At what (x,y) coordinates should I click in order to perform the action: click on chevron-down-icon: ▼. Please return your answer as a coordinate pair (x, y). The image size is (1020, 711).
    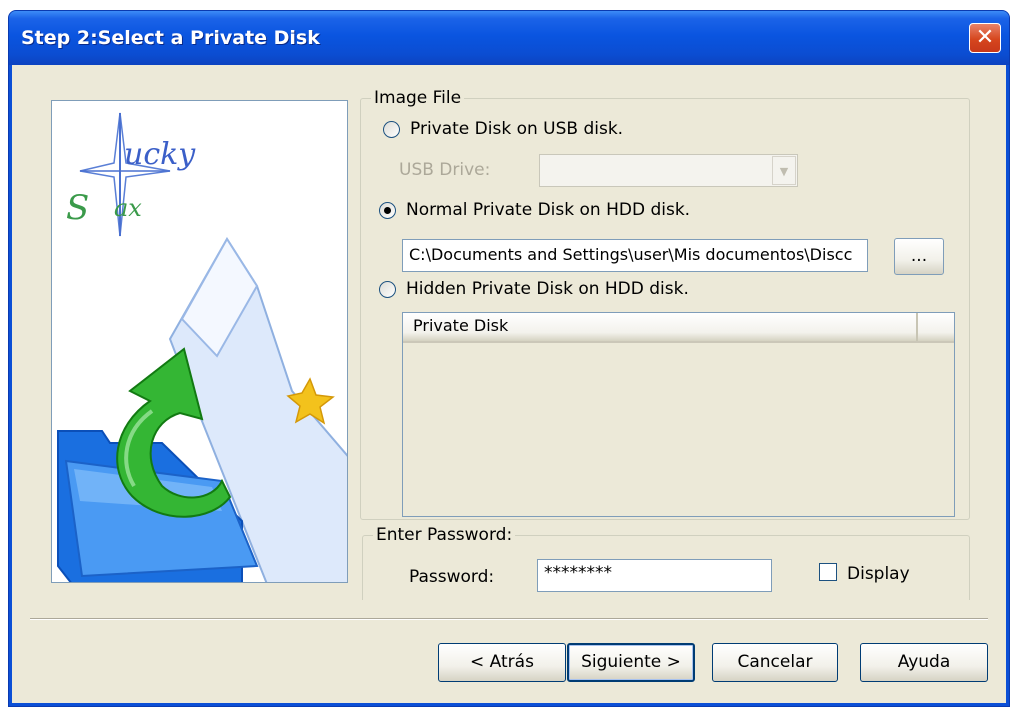
    Looking at the image, I should click on (784, 170).